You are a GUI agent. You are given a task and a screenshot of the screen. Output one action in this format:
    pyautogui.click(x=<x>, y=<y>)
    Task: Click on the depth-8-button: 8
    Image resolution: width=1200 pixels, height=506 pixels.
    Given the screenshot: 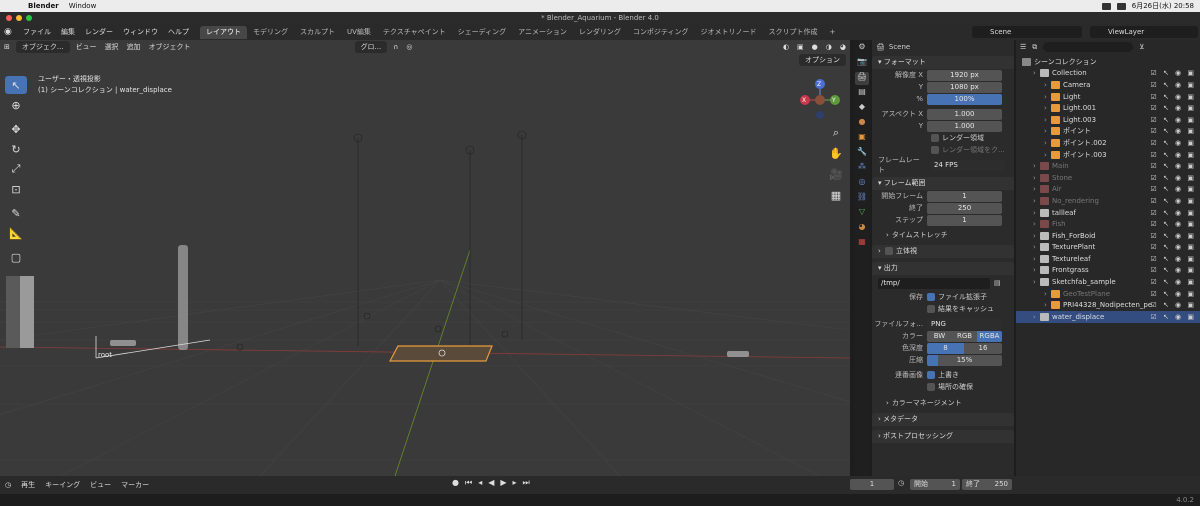 What is the action you would take?
    pyautogui.click(x=945, y=348)
    